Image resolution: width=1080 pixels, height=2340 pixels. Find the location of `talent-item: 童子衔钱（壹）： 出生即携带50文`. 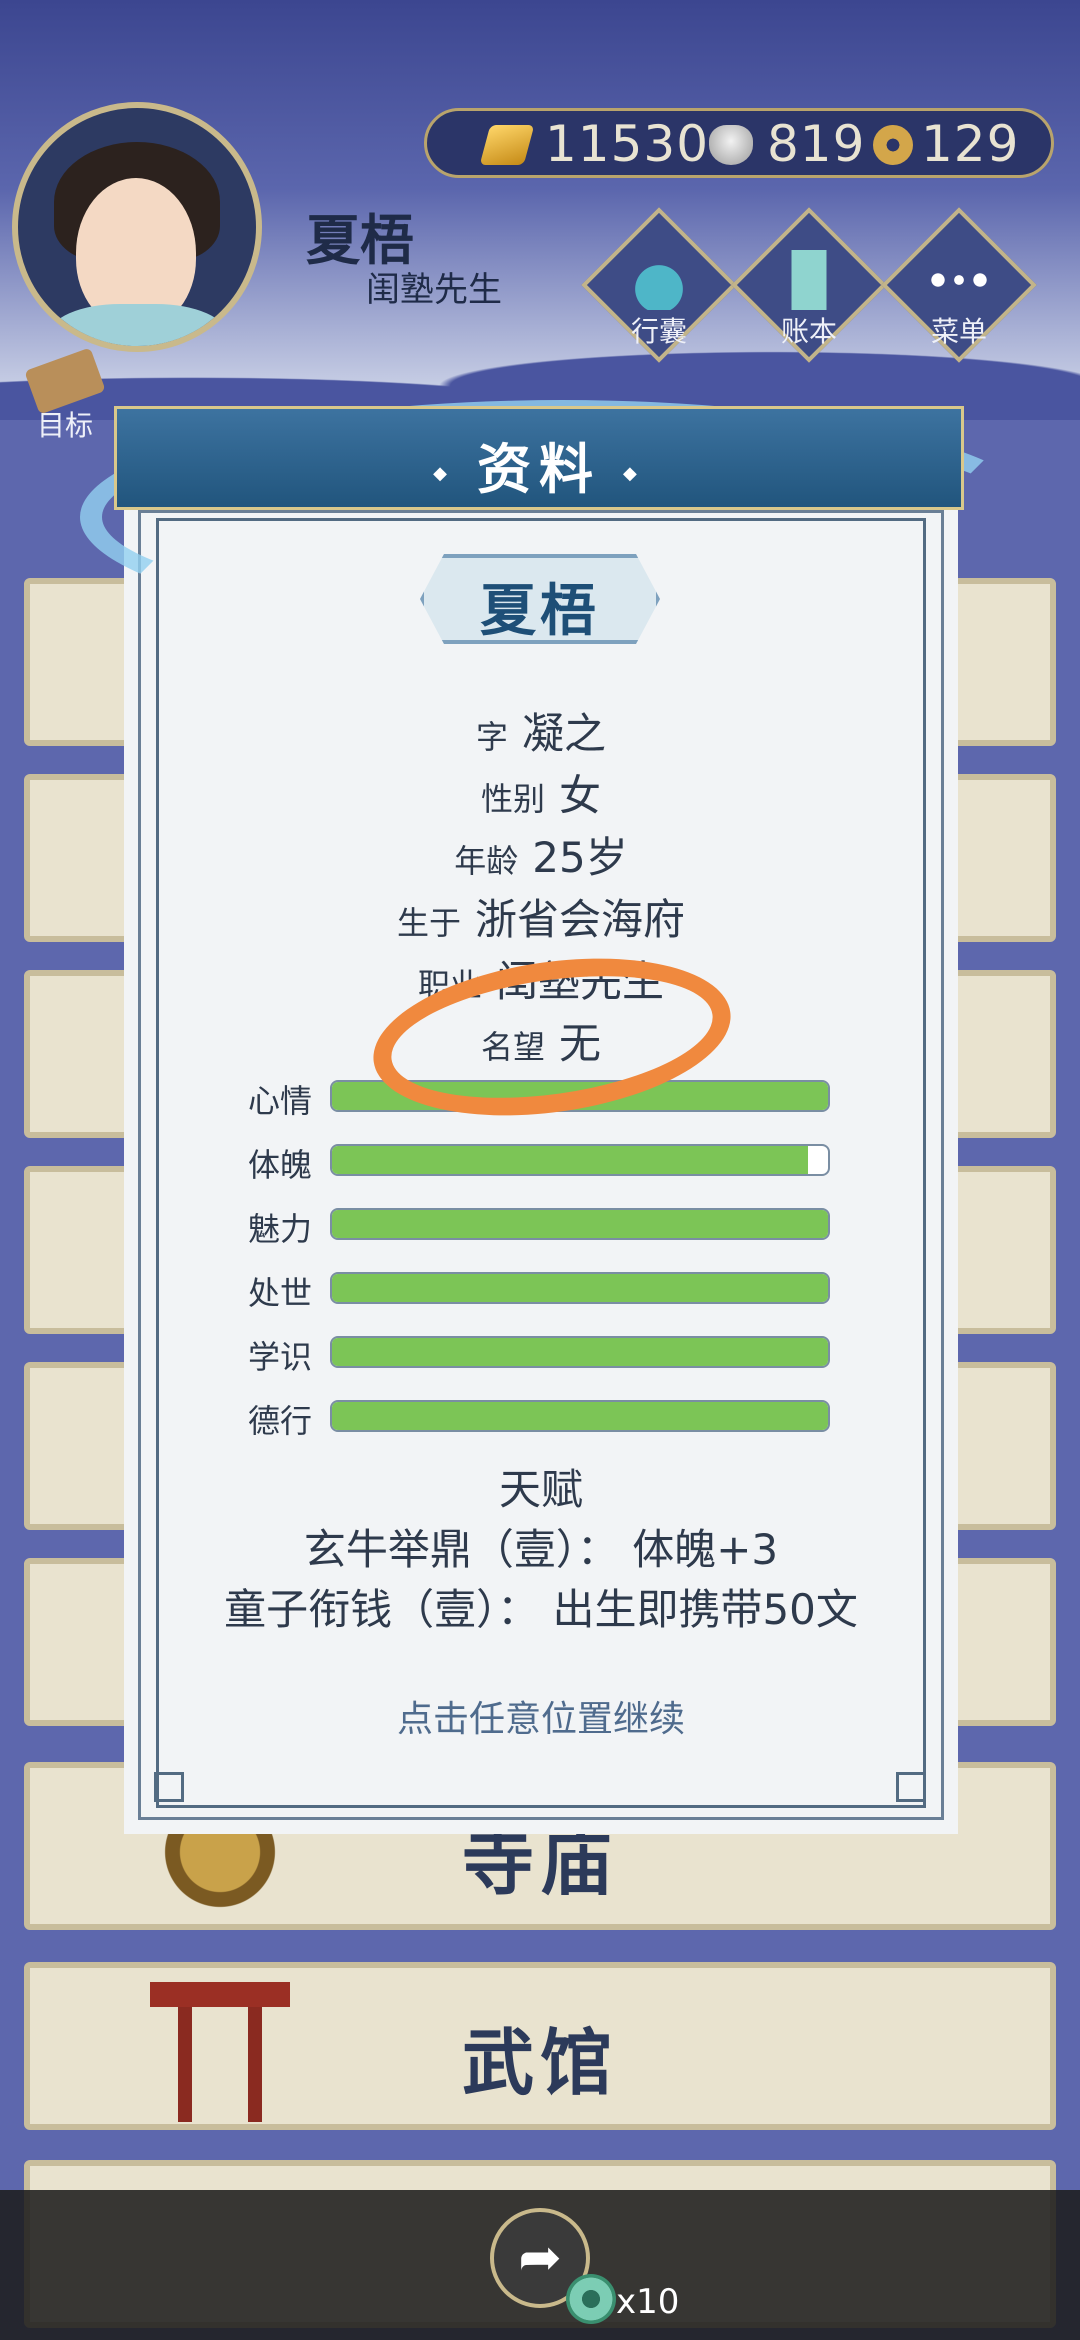

talent-item: 童子衔钱（壹）： 出生即携带50文 is located at coordinates (541, 1609).